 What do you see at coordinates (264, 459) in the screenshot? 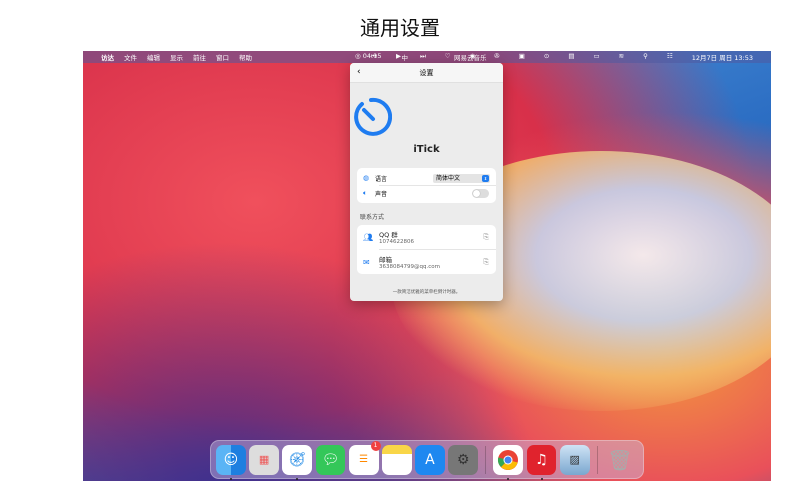
I see `dock-launchpad-icon: ▦` at bounding box center [264, 459].